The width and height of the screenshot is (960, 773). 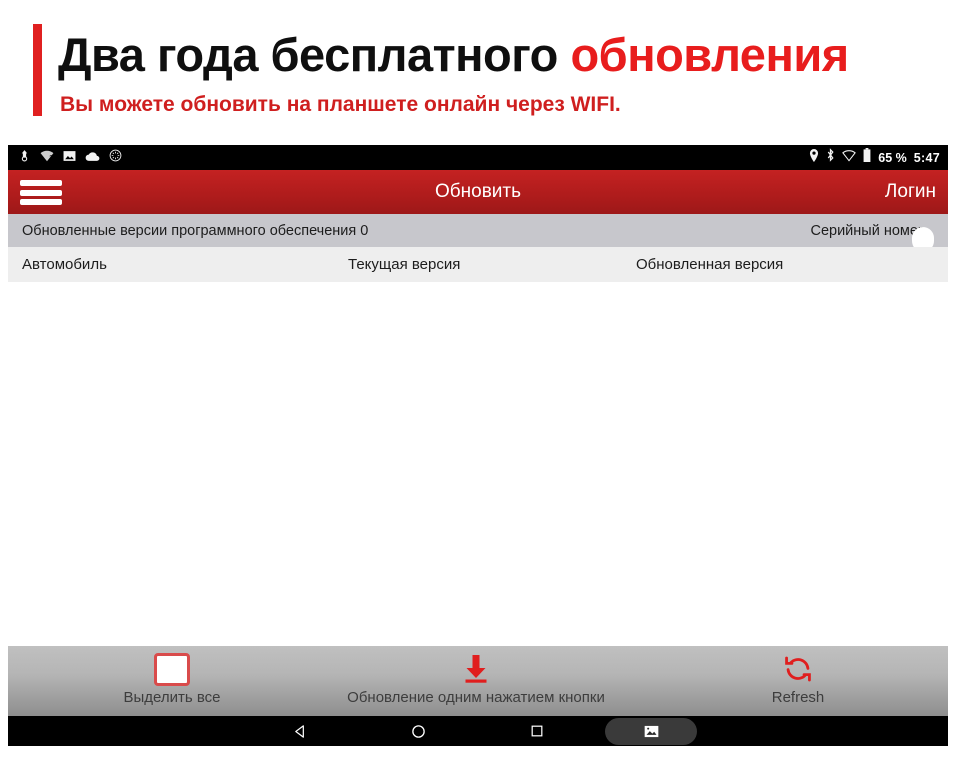 I want to click on clock-label: 5:47, so click(x=926, y=157).